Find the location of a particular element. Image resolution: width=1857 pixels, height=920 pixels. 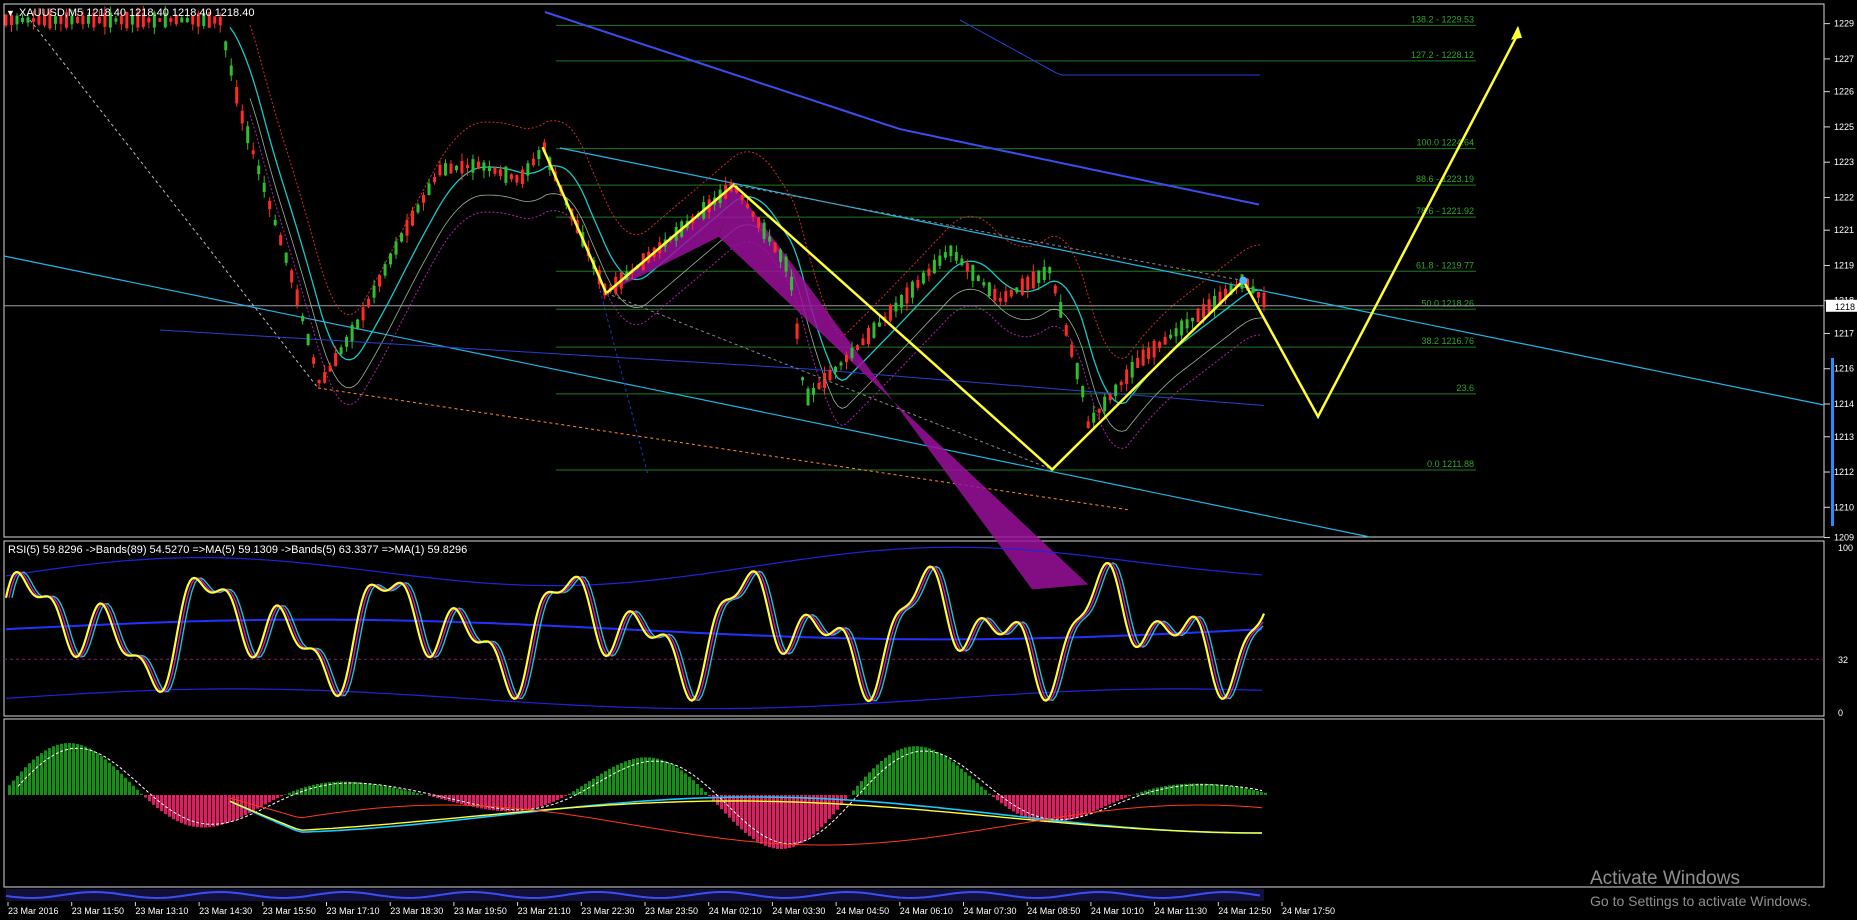

macd-panel is located at coordinates (636, 822).